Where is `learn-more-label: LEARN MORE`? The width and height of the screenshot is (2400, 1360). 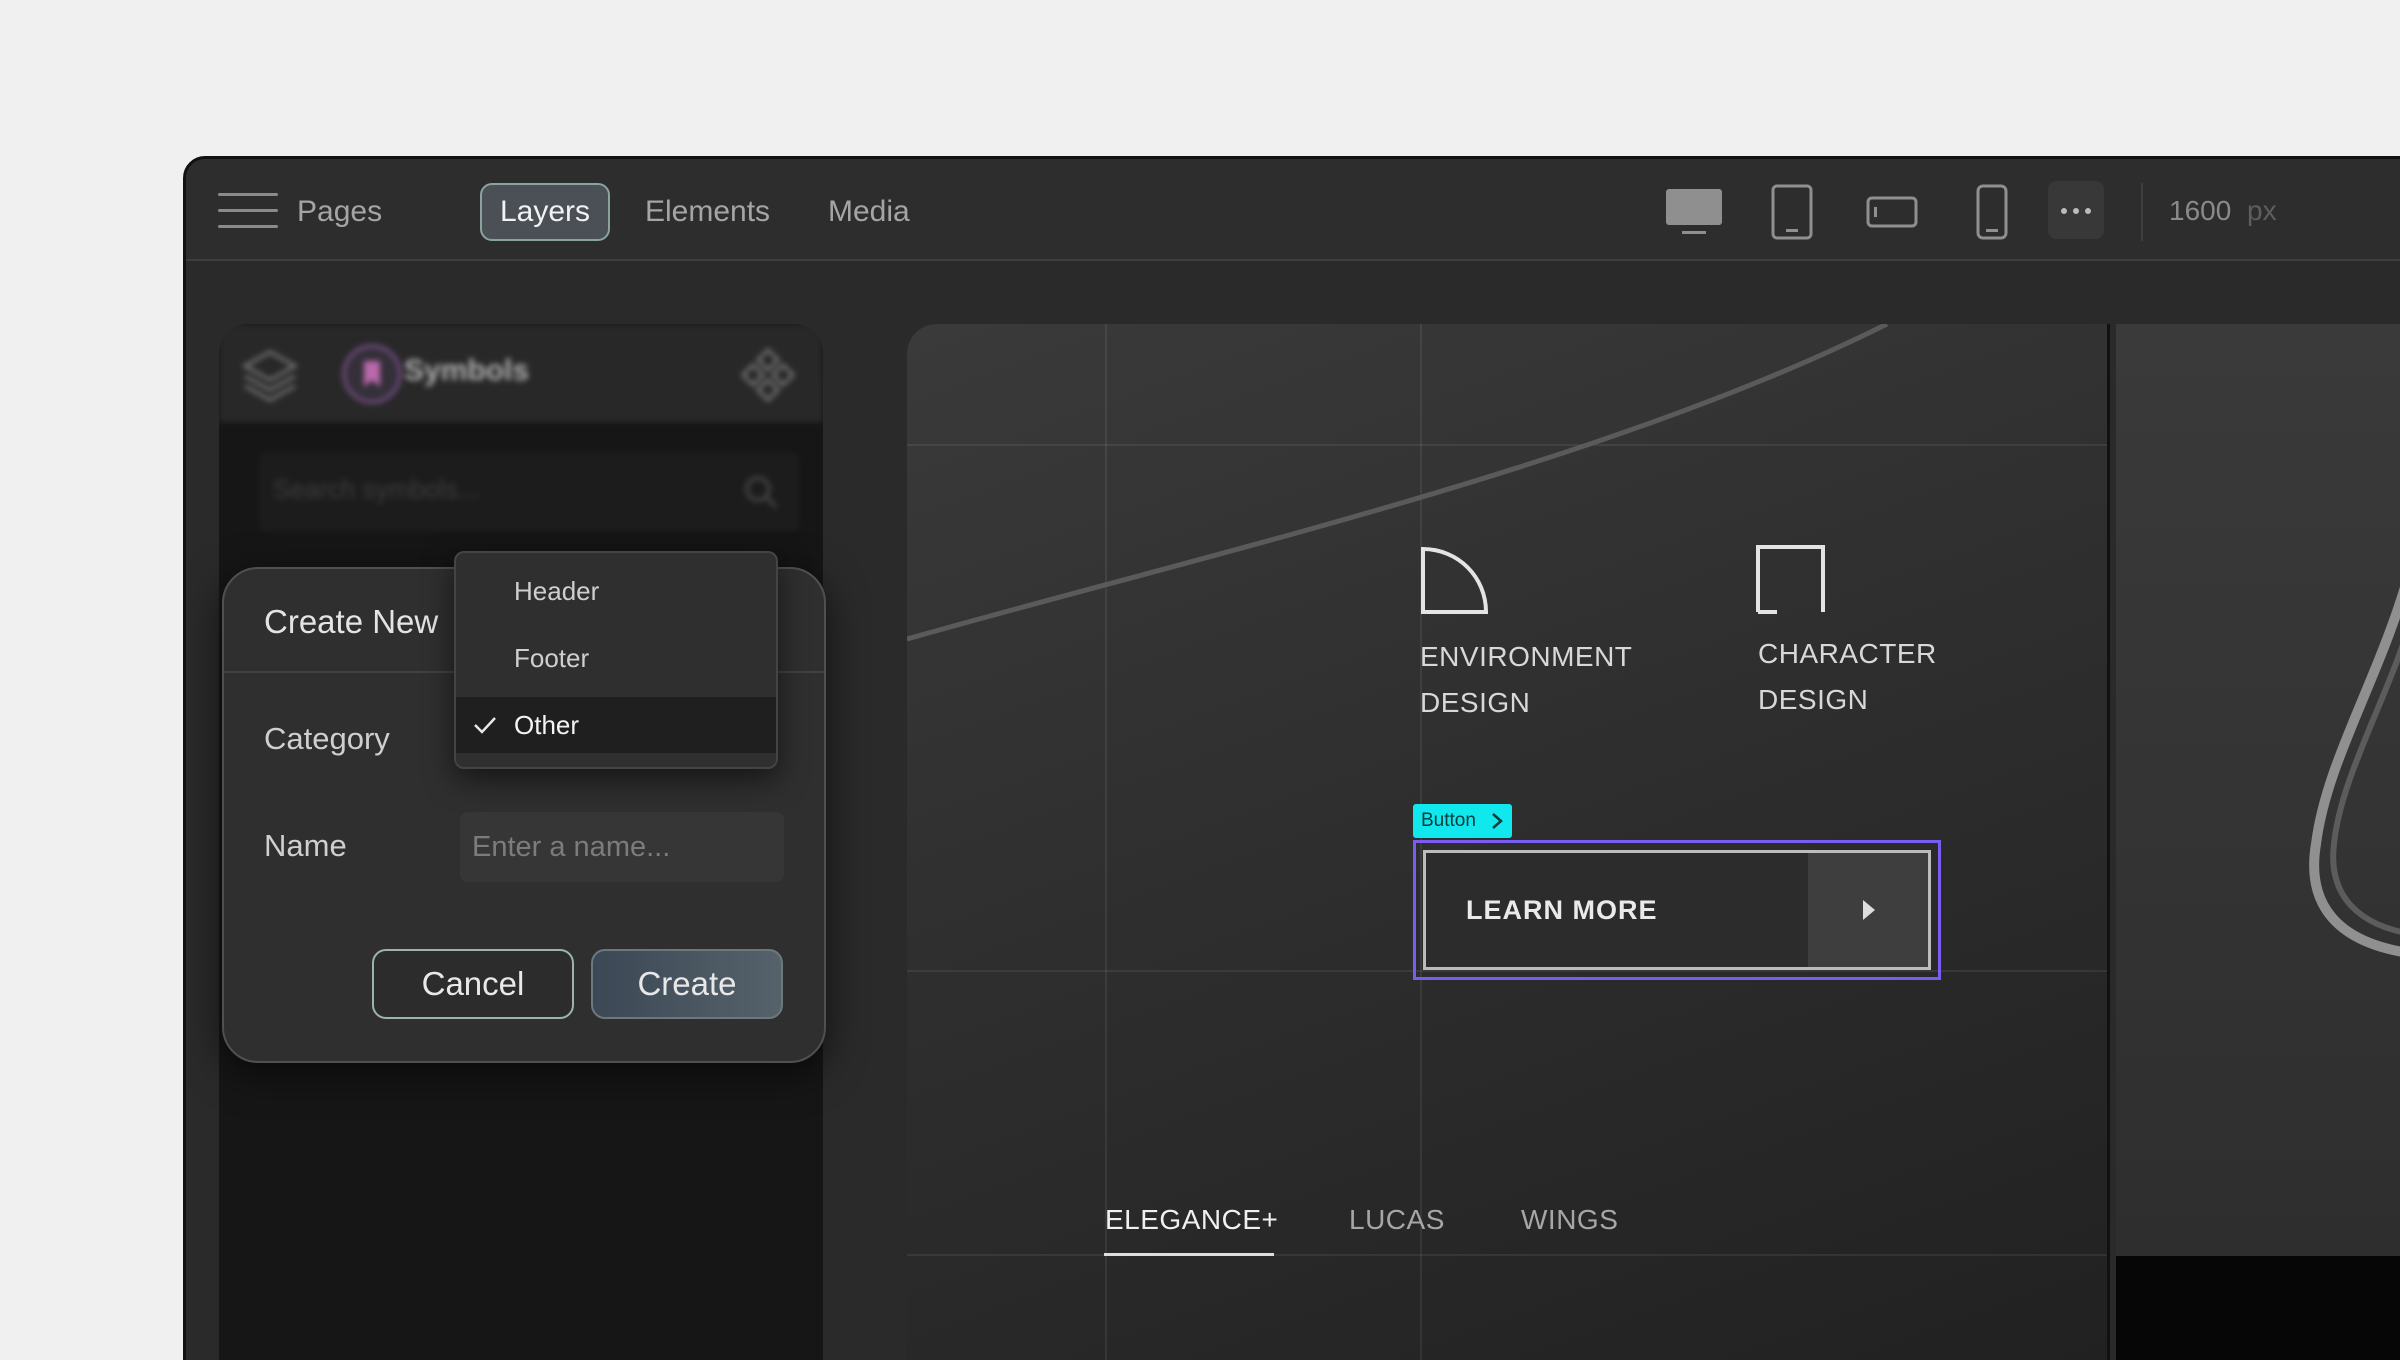 learn-more-label: LEARN MORE is located at coordinates (1562, 910).